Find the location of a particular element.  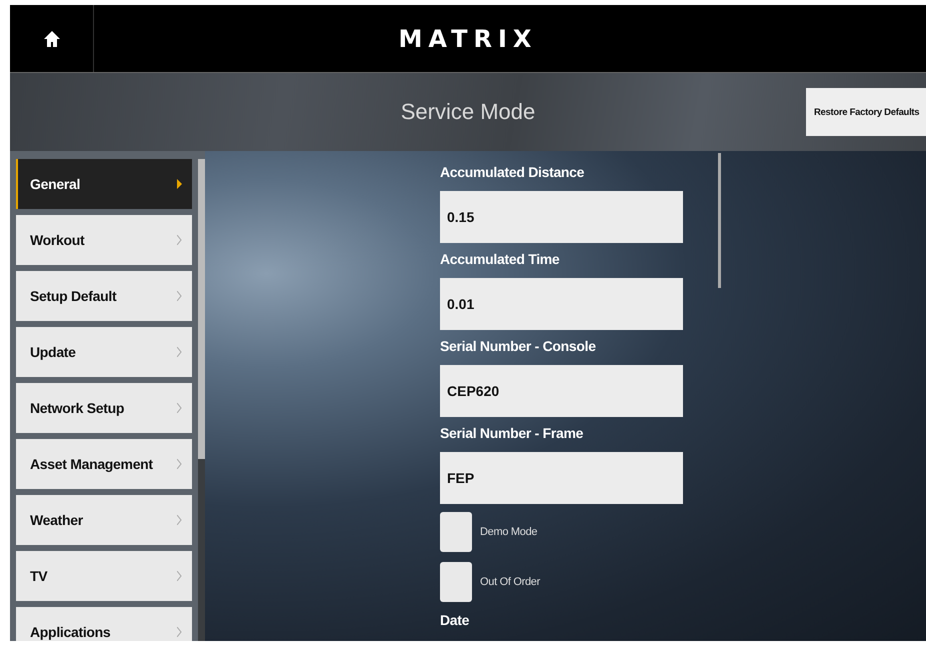

menu-item: Network Setup is located at coordinates (104, 408).